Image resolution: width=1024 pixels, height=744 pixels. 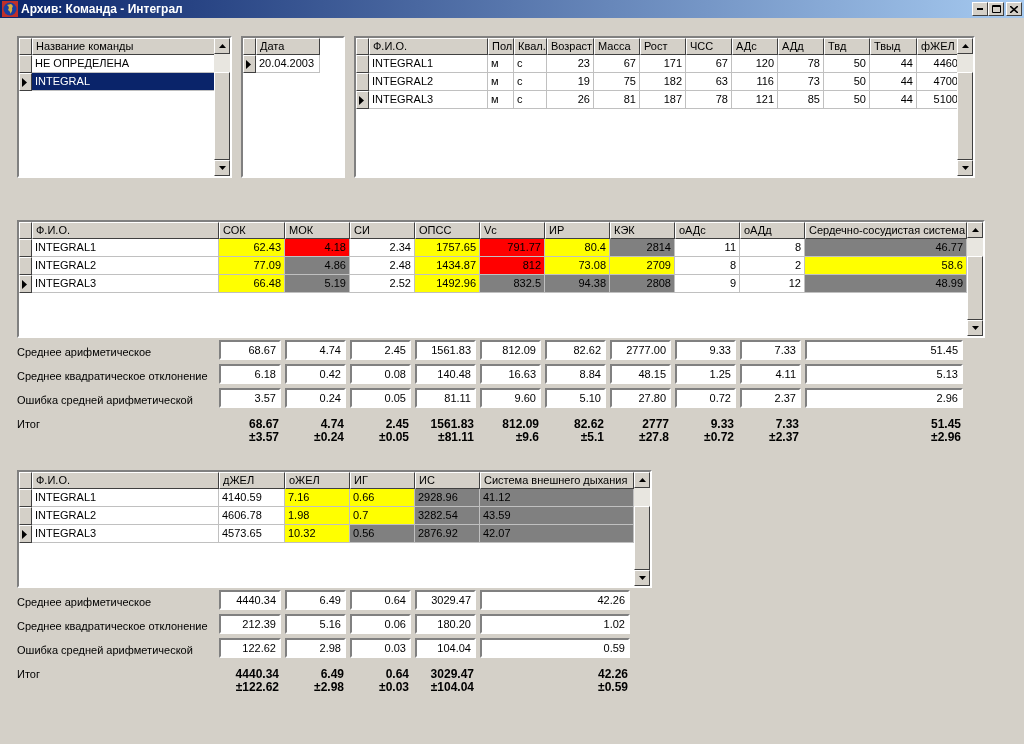 I want to click on column-header: КЭК, so click(x=642, y=230).